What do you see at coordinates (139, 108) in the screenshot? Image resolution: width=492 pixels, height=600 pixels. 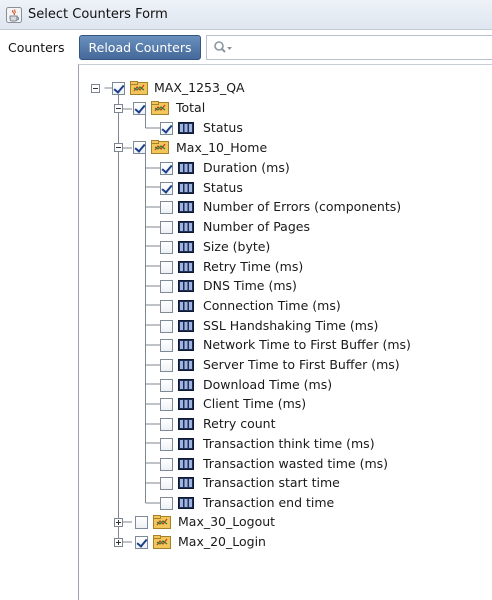 I see `total-checkbox` at bounding box center [139, 108].